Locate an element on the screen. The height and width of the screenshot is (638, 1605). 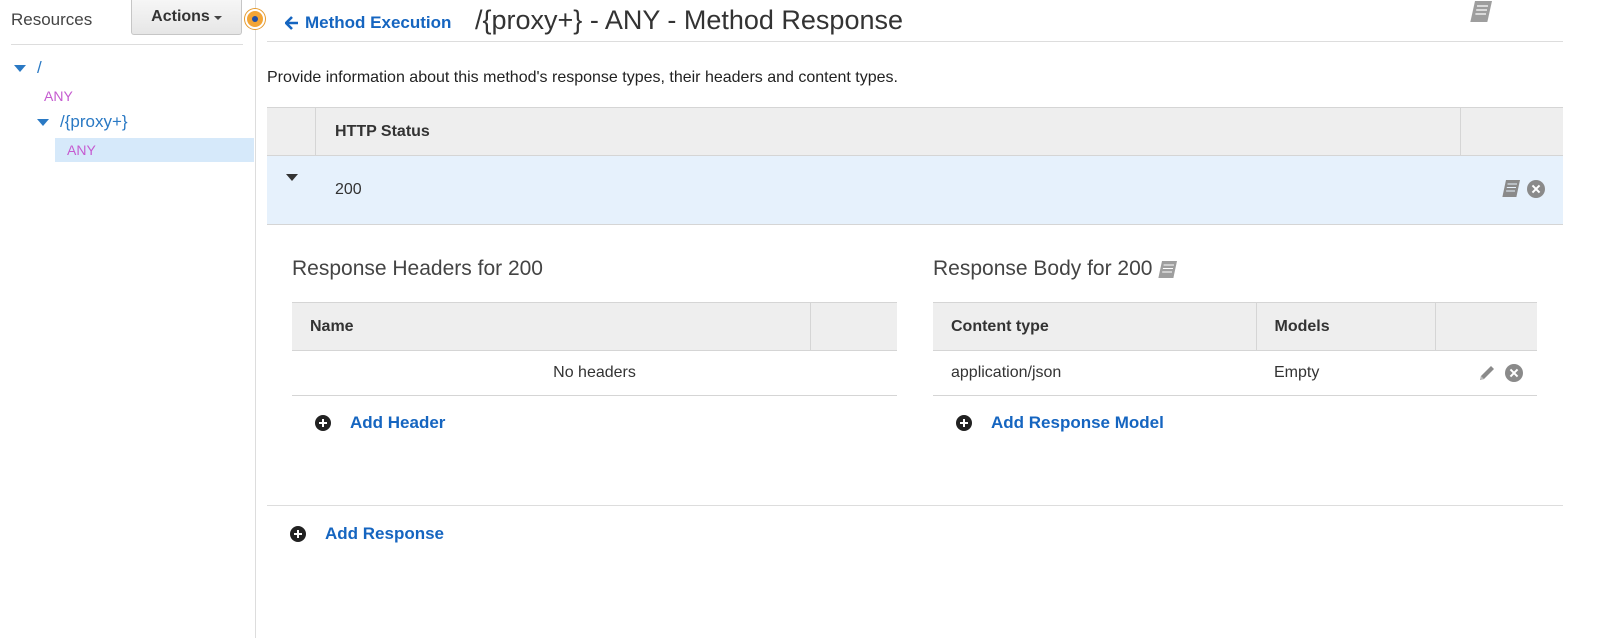
resources-label: Resources is located at coordinates (52, 19).